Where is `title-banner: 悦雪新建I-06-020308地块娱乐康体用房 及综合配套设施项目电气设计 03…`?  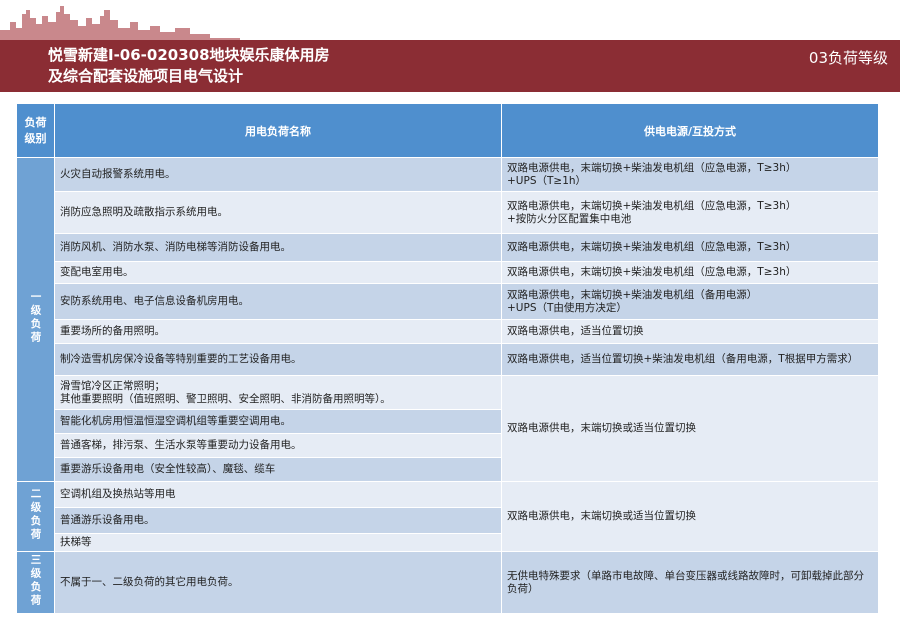 title-banner: 悦雪新建I-06-020308地块娱乐康体用房 及综合配套设施项目电气设计 03… is located at coordinates (450, 66).